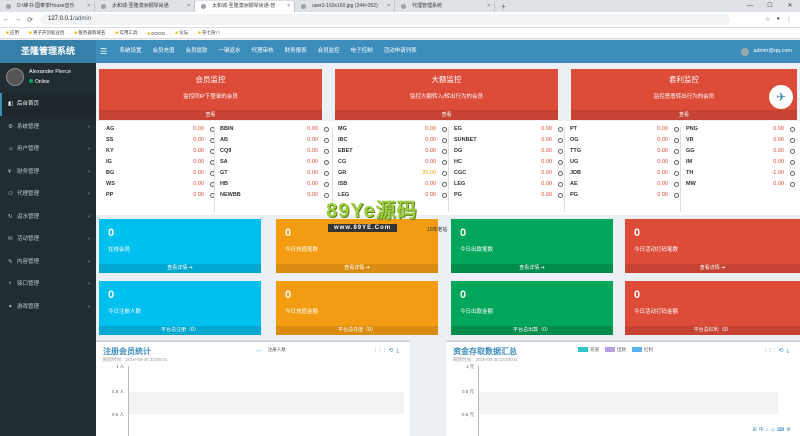 The image size is (800, 436). What do you see at coordinates (30, 20) in the screenshot?
I see `reload-icon: ⟳` at bounding box center [30, 20].